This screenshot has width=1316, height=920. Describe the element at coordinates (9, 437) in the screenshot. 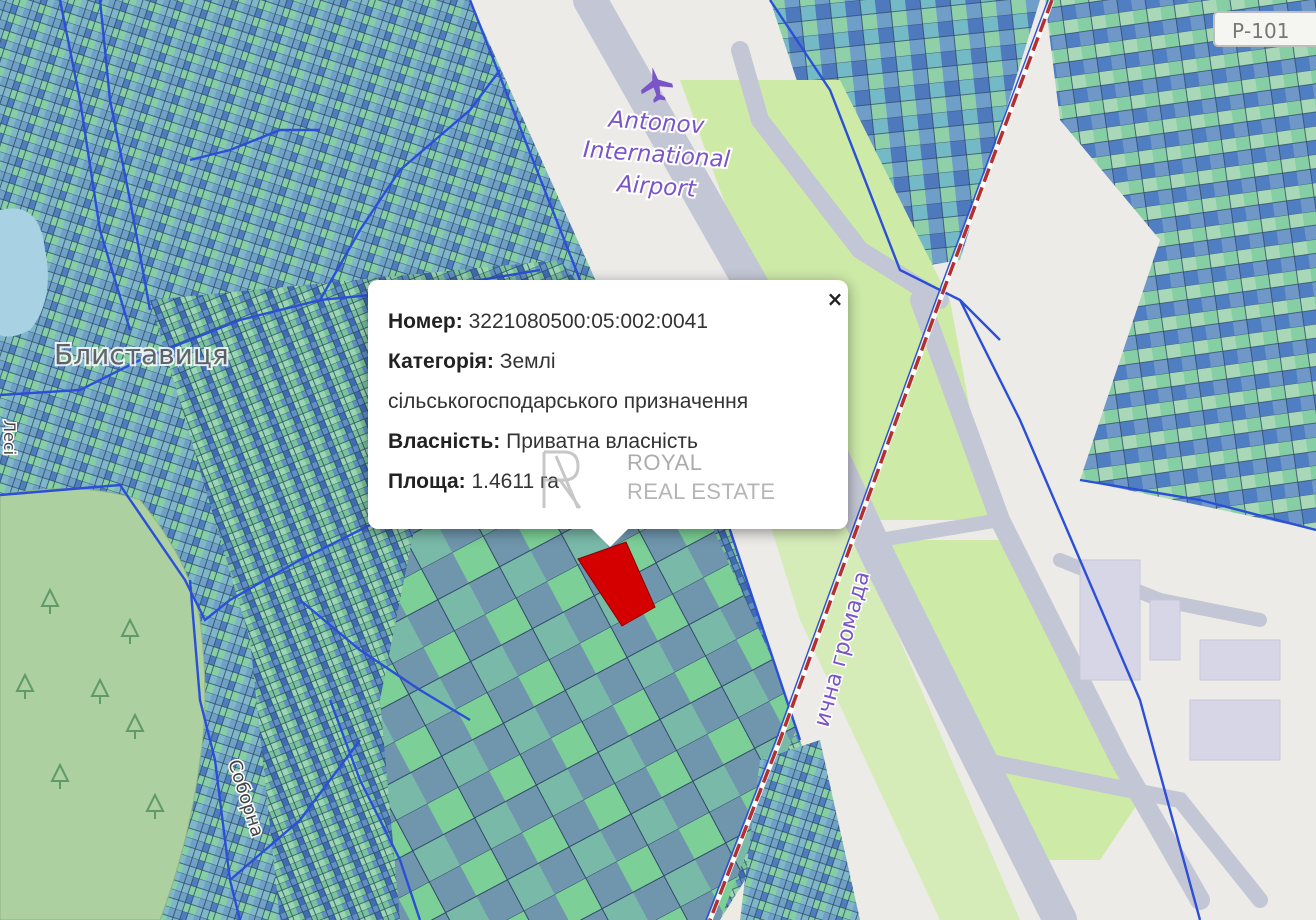

I see `street-label-right: Лесі` at that location.